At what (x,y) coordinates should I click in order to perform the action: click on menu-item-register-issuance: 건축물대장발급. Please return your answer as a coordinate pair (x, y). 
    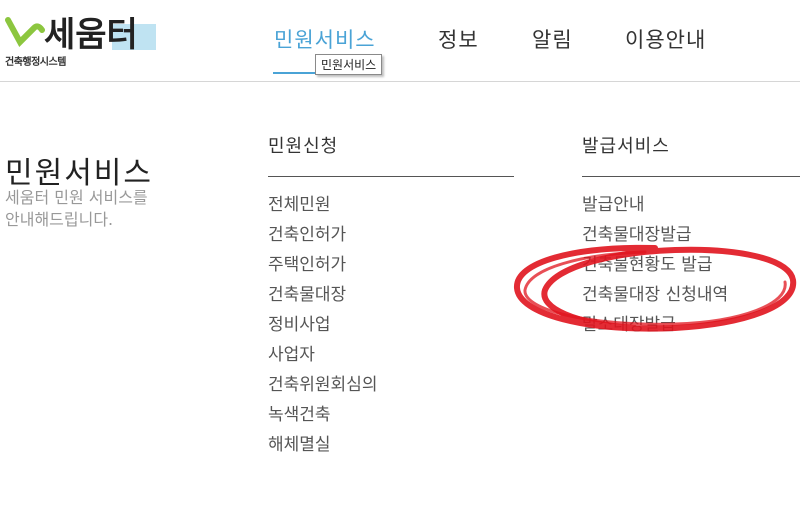
    Looking at the image, I should click on (691, 236).